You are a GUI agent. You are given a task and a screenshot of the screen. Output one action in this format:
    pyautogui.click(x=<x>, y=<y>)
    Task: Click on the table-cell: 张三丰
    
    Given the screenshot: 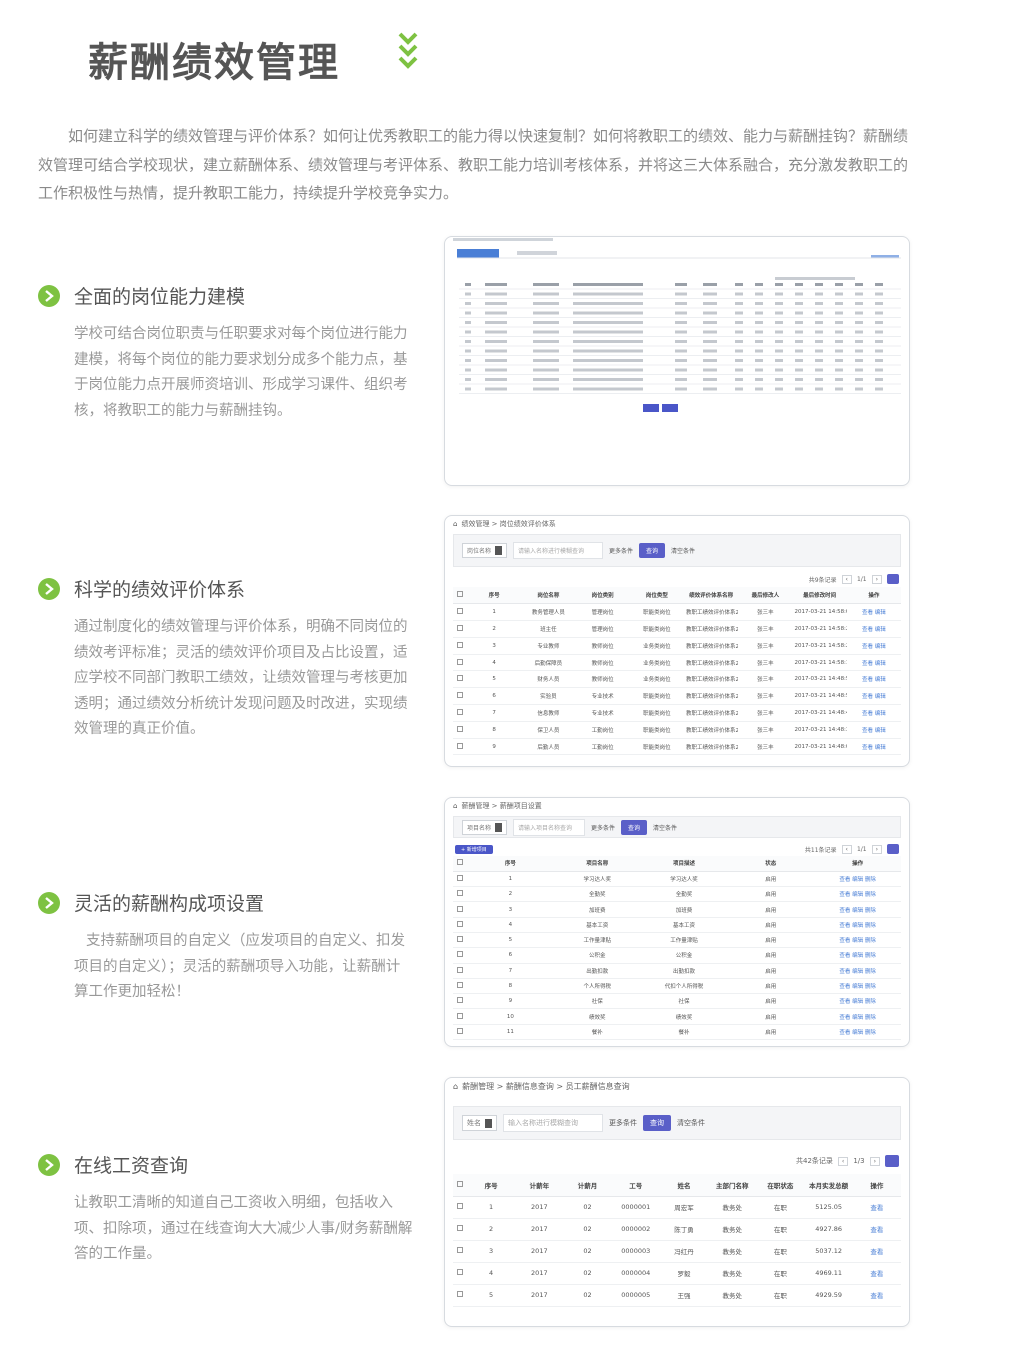 What is the action you would take?
    pyautogui.click(x=765, y=663)
    